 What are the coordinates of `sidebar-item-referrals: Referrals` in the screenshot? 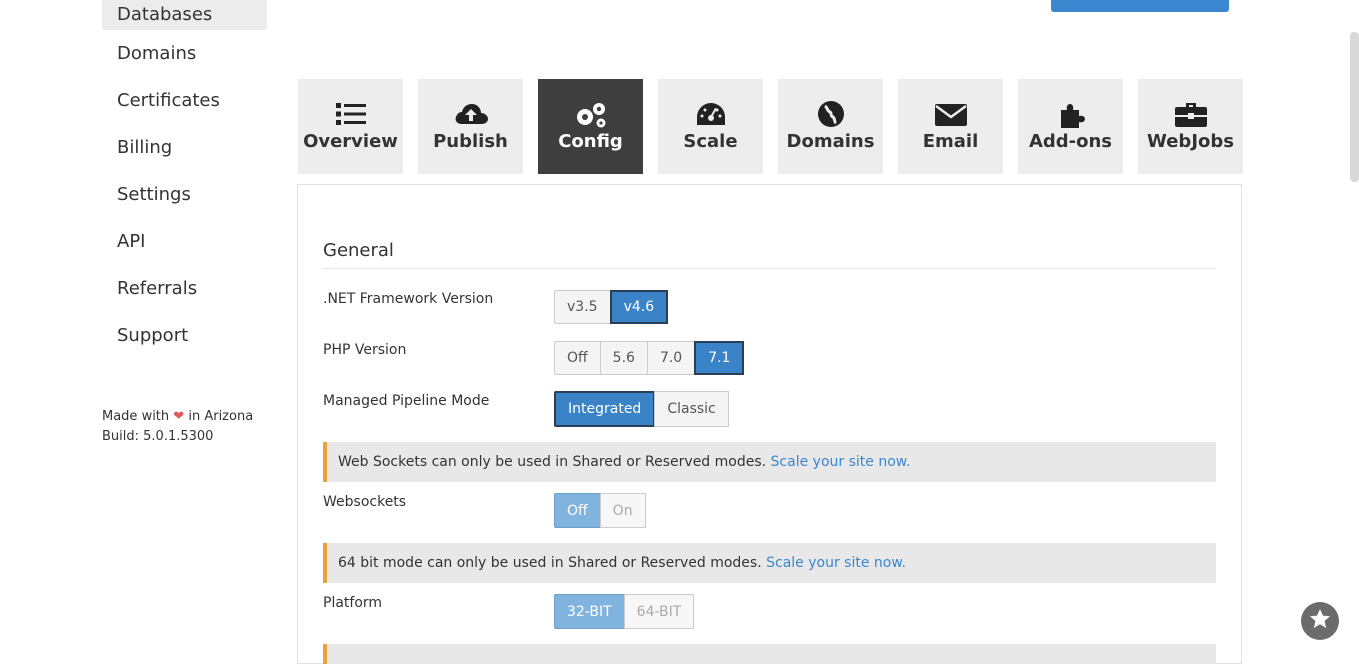 It's located at (184, 293).